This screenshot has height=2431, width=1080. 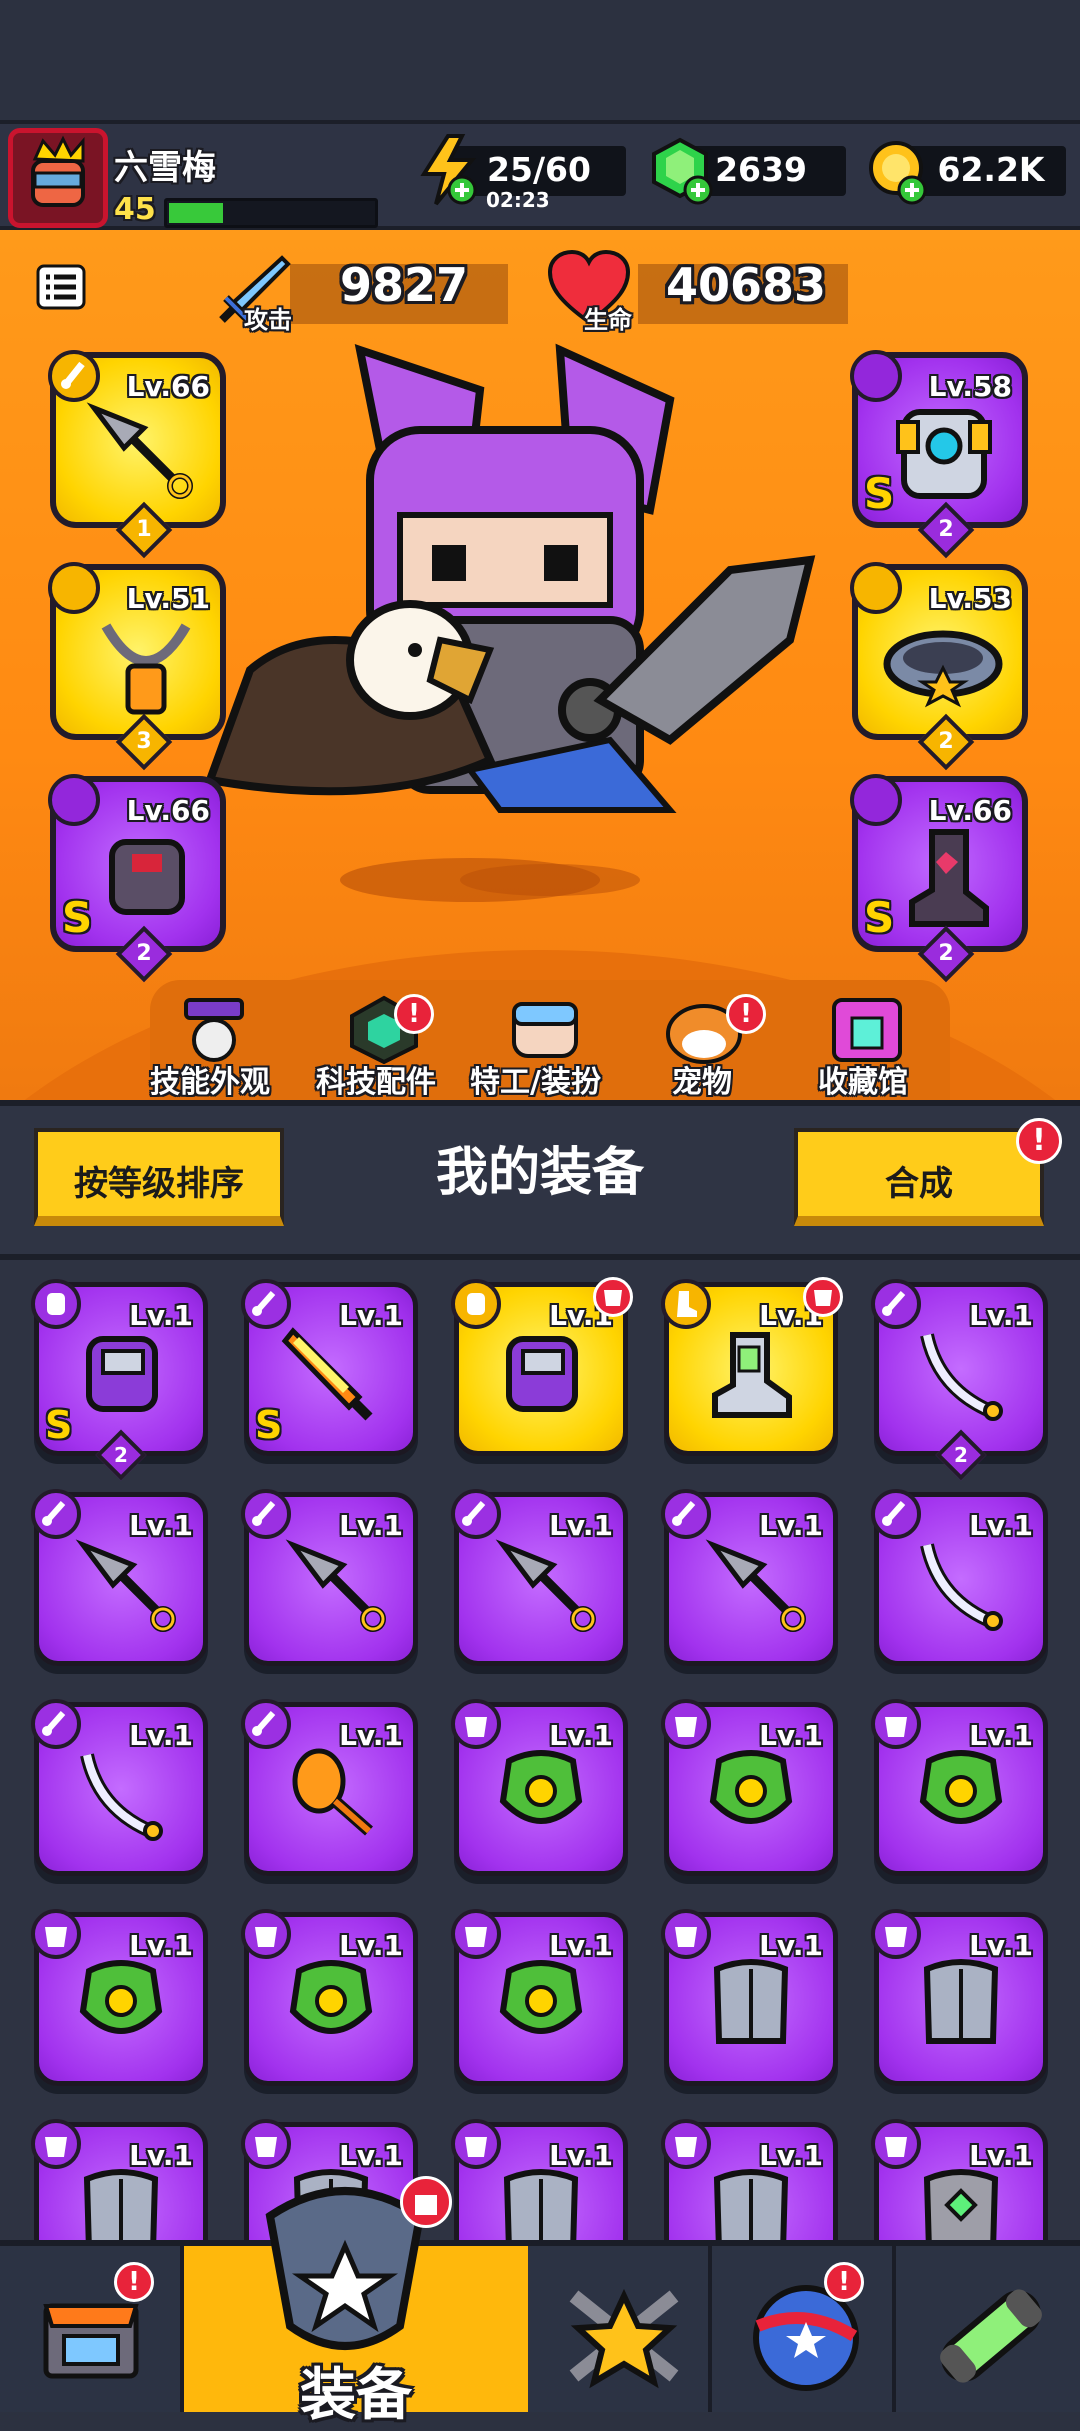 I want to click on xp-bar, so click(x=271, y=213).